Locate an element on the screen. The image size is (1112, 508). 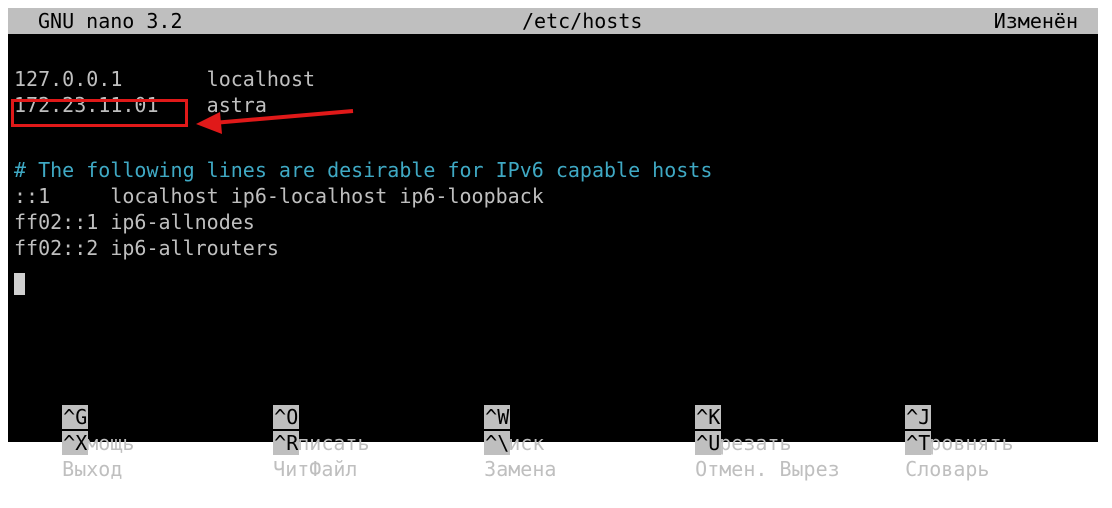
shortcut-spell: ^T Словарь is located at coordinates (923, 456).